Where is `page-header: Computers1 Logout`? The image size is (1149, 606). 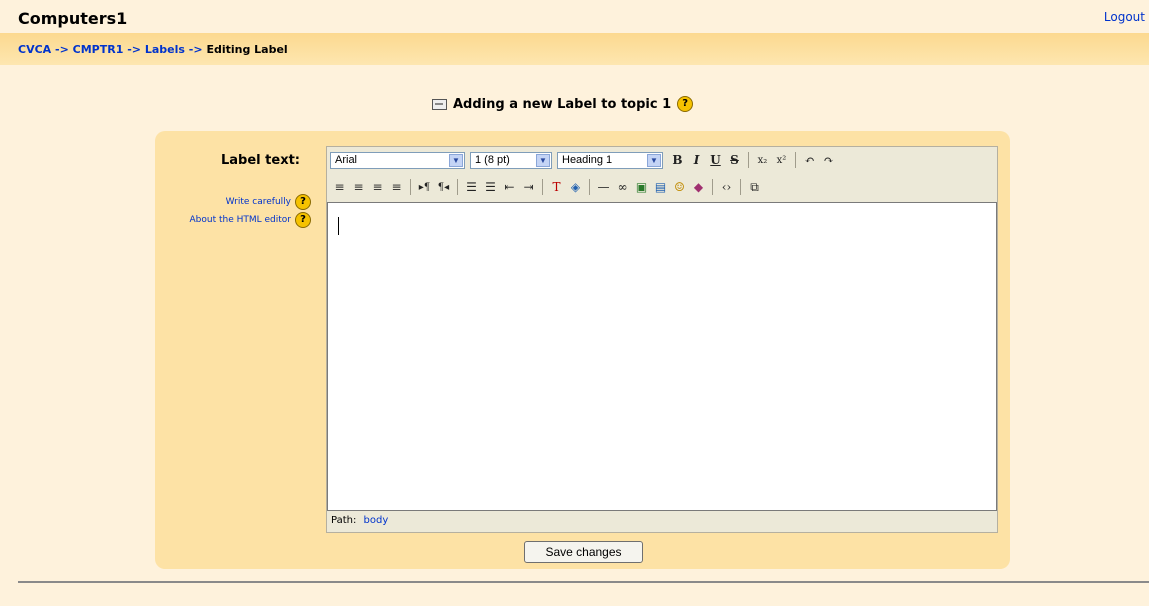 page-header: Computers1 Logout is located at coordinates (574, 16).